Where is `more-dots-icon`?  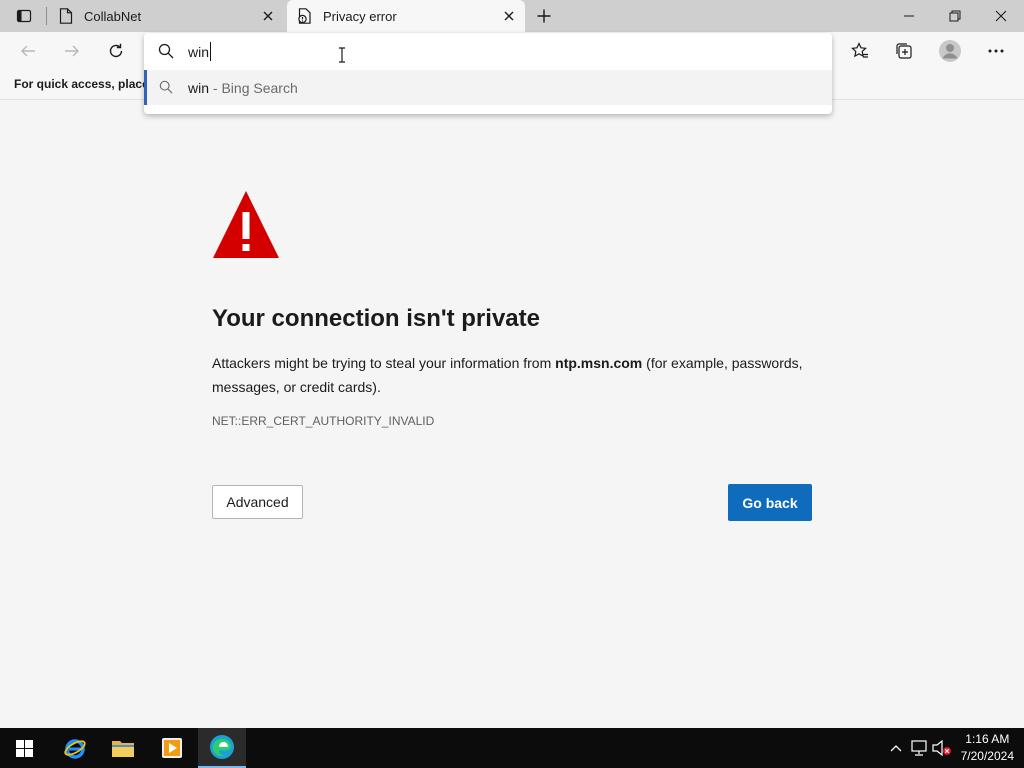 more-dots-icon is located at coordinates (996, 51).